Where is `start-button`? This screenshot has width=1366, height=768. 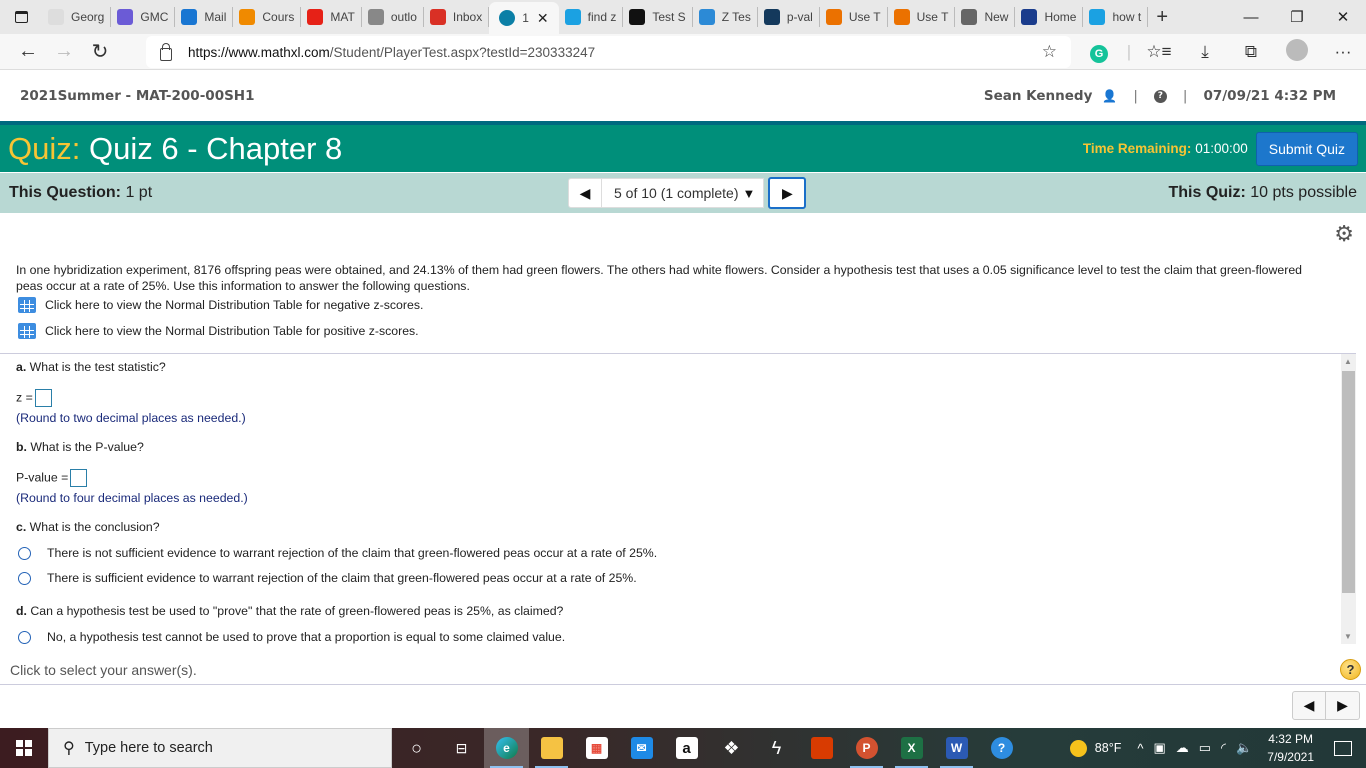
start-button is located at coordinates (24, 748).